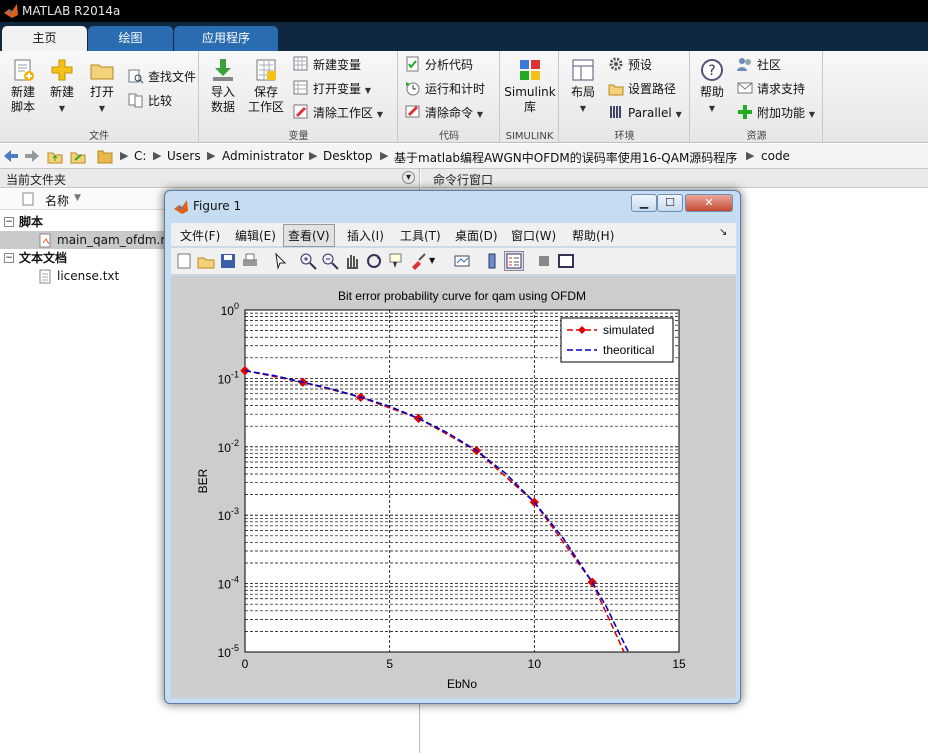 Image resolution: width=928 pixels, height=753 pixels. What do you see at coordinates (55, 156) in the screenshot?
I see `up-folder-icon` at bounding box center [55, 156].